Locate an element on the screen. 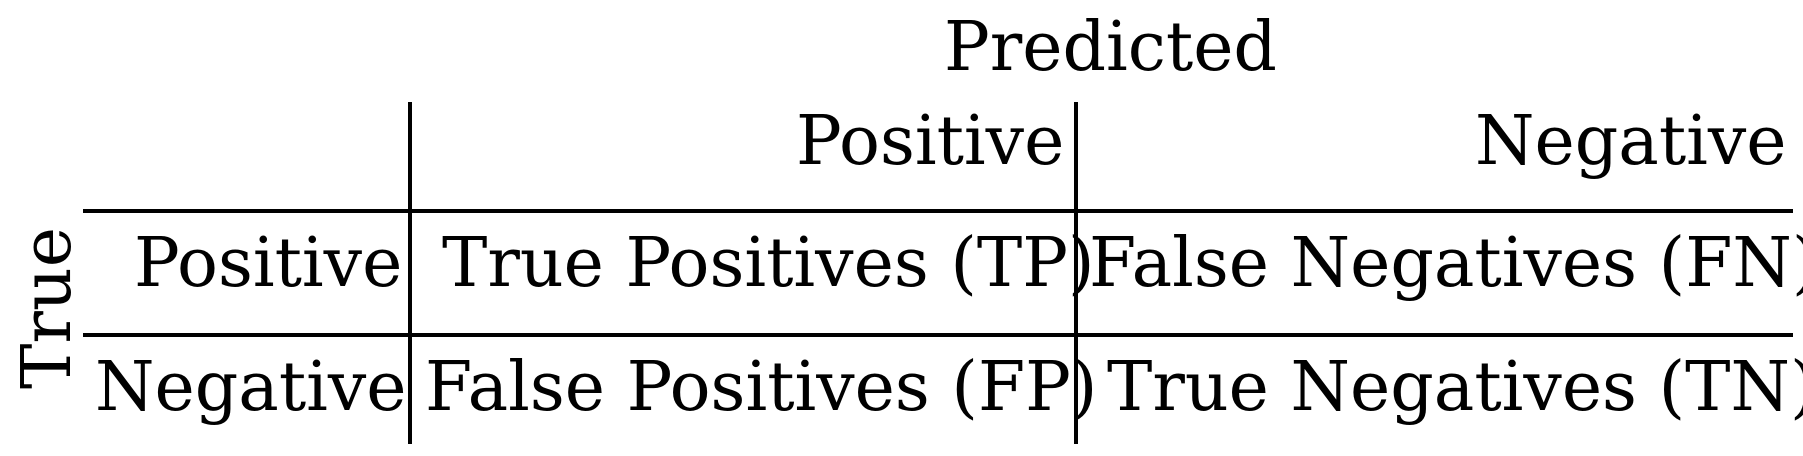 The height and width of the screenshot is (456, 1803). horizontal-divider-top is located at coordinates (938, 211).